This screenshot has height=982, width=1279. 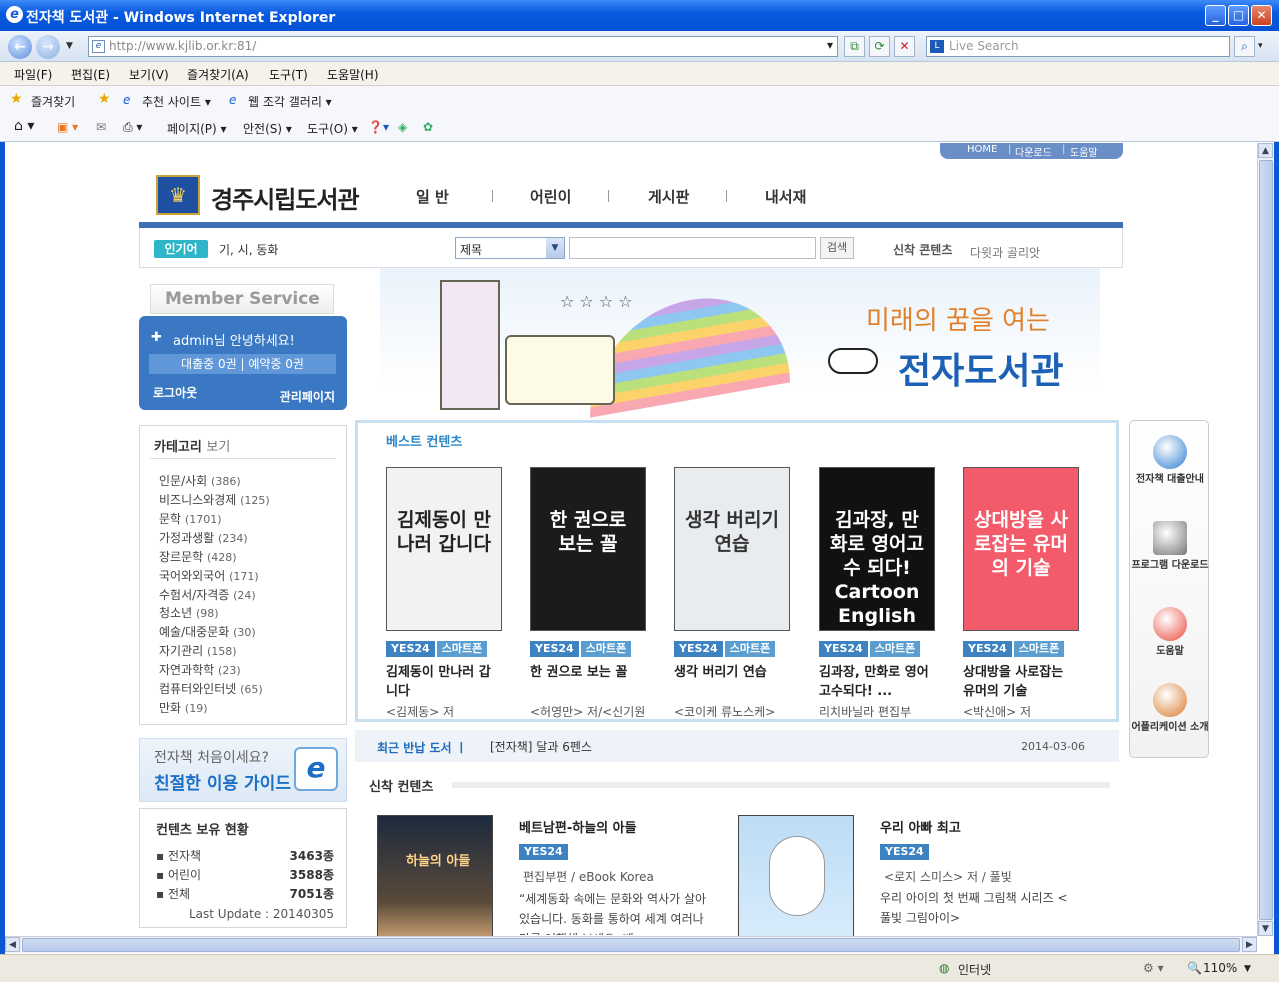 I want to click on forward-button: →, so click(x=48, y=47).